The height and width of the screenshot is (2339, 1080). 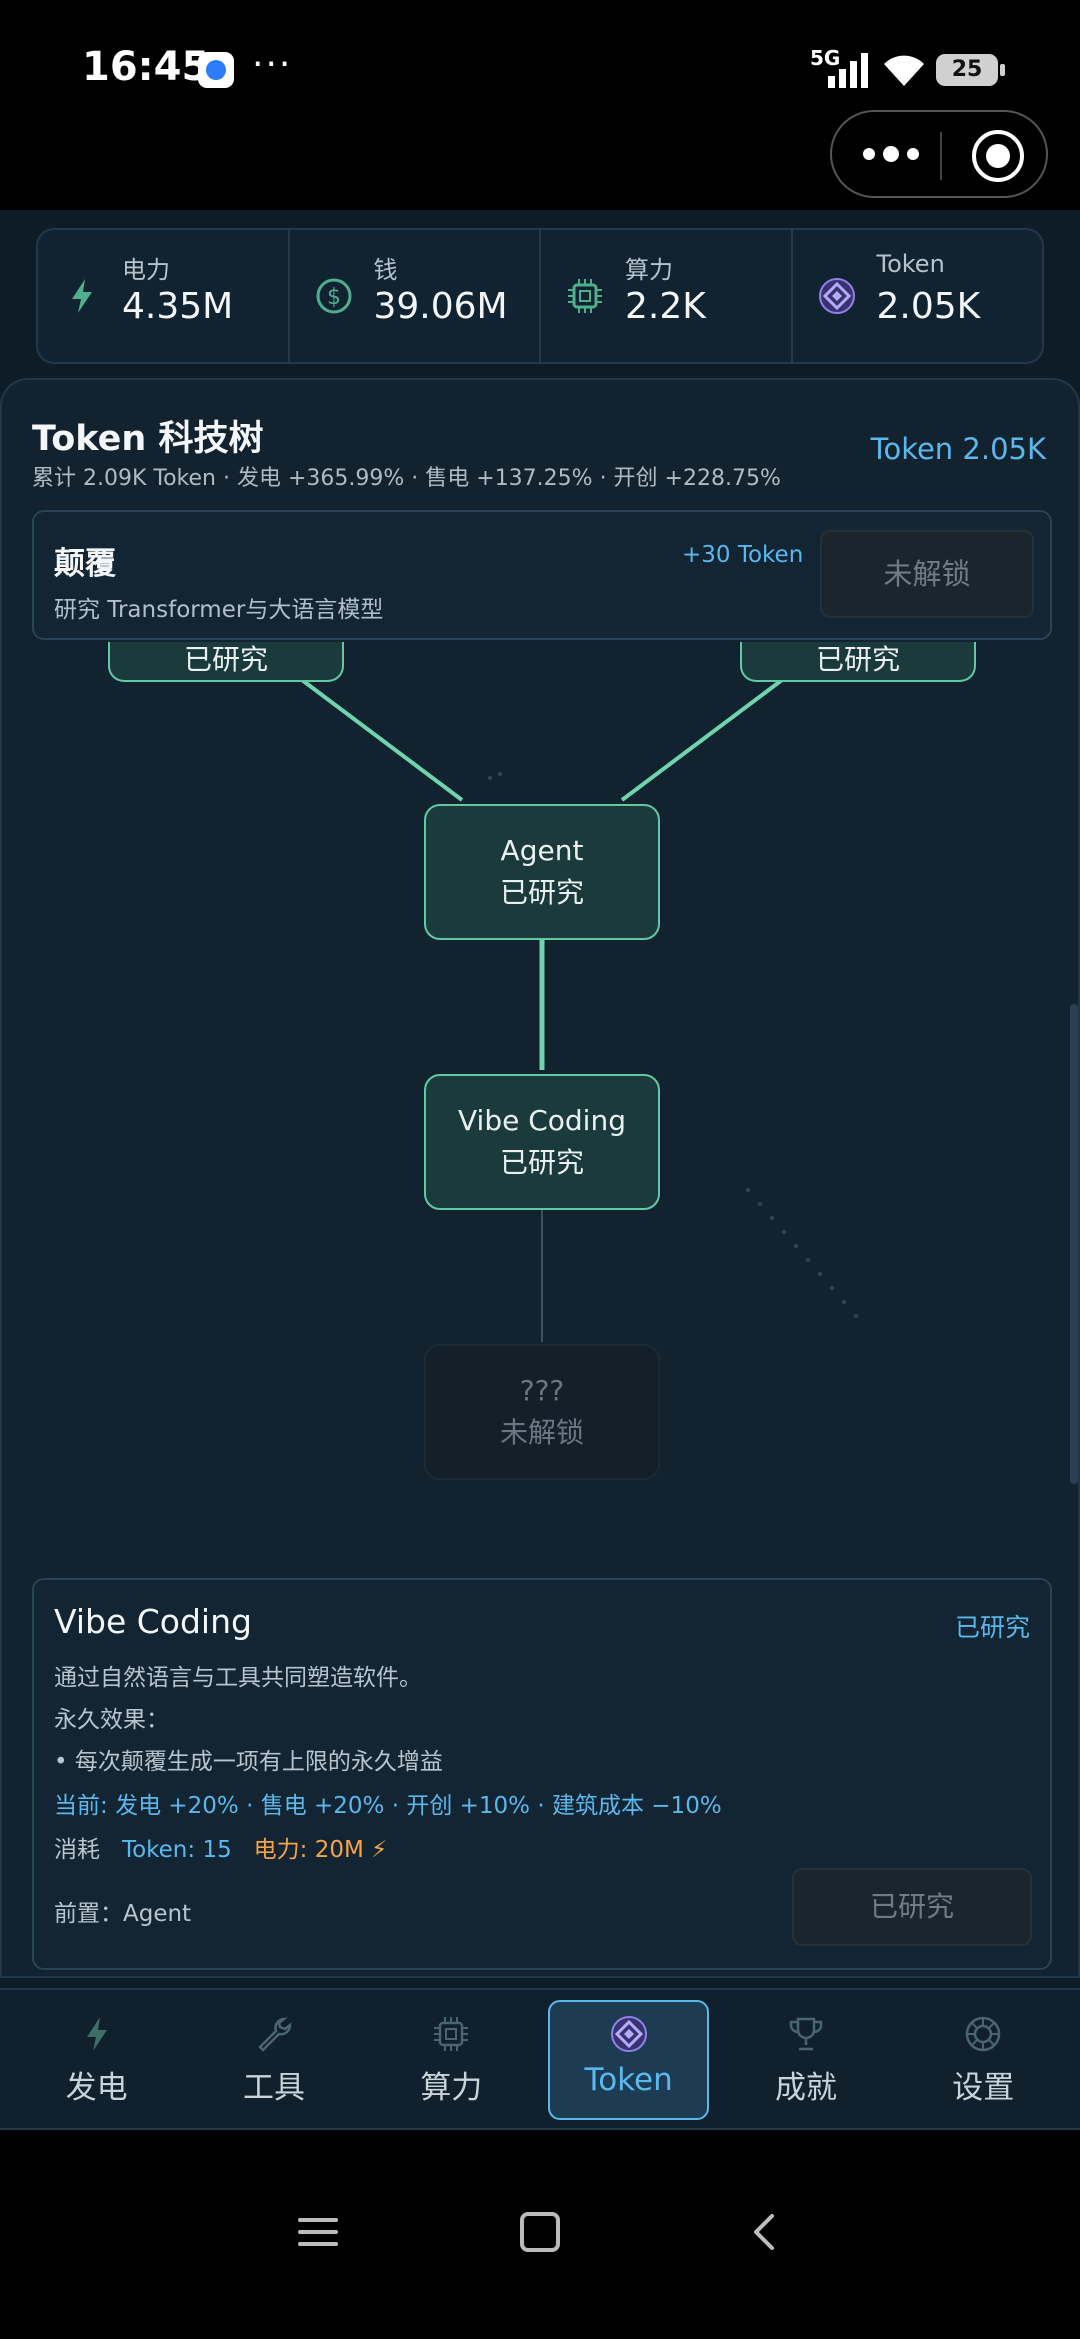 I want to click on tab-label: 工具, so click(x=273, y=2088).